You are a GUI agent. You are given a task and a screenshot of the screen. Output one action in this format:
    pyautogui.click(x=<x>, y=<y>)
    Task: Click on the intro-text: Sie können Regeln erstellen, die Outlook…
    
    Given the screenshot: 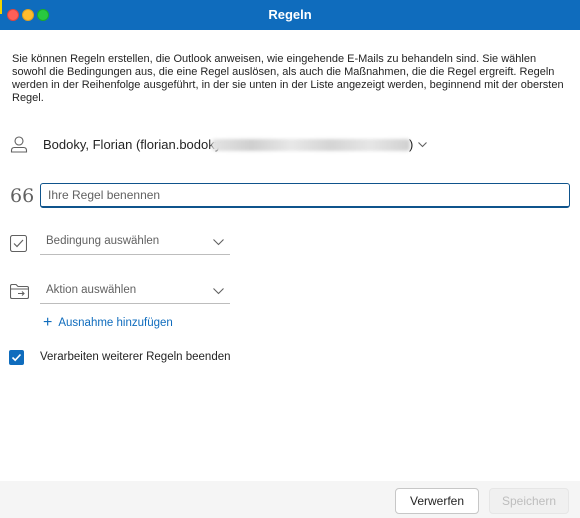 What is the action you would take?
    pyautogui.click(x=288, y=78)
    